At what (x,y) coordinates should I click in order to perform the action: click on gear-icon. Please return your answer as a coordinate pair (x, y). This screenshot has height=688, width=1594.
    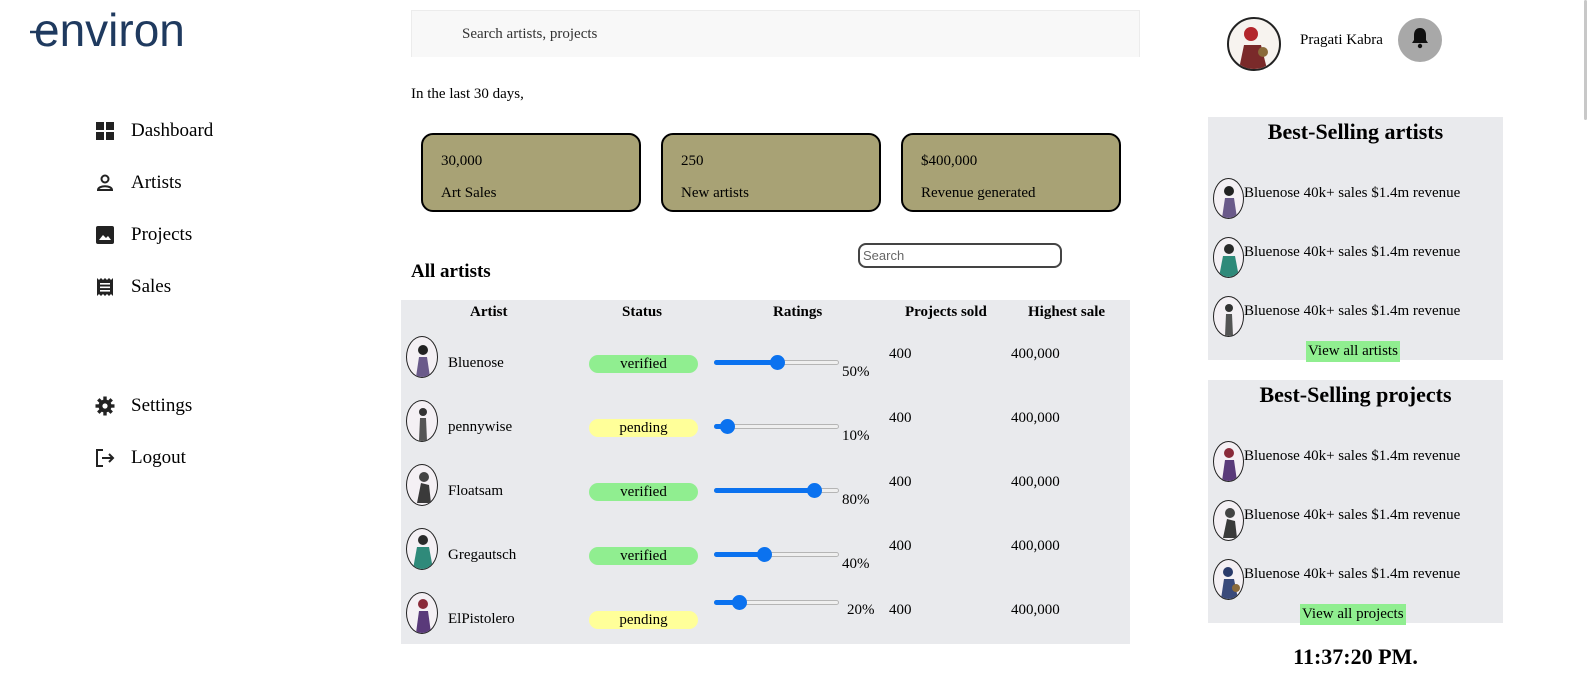
    Looking at the image, I should click on (105, 406).